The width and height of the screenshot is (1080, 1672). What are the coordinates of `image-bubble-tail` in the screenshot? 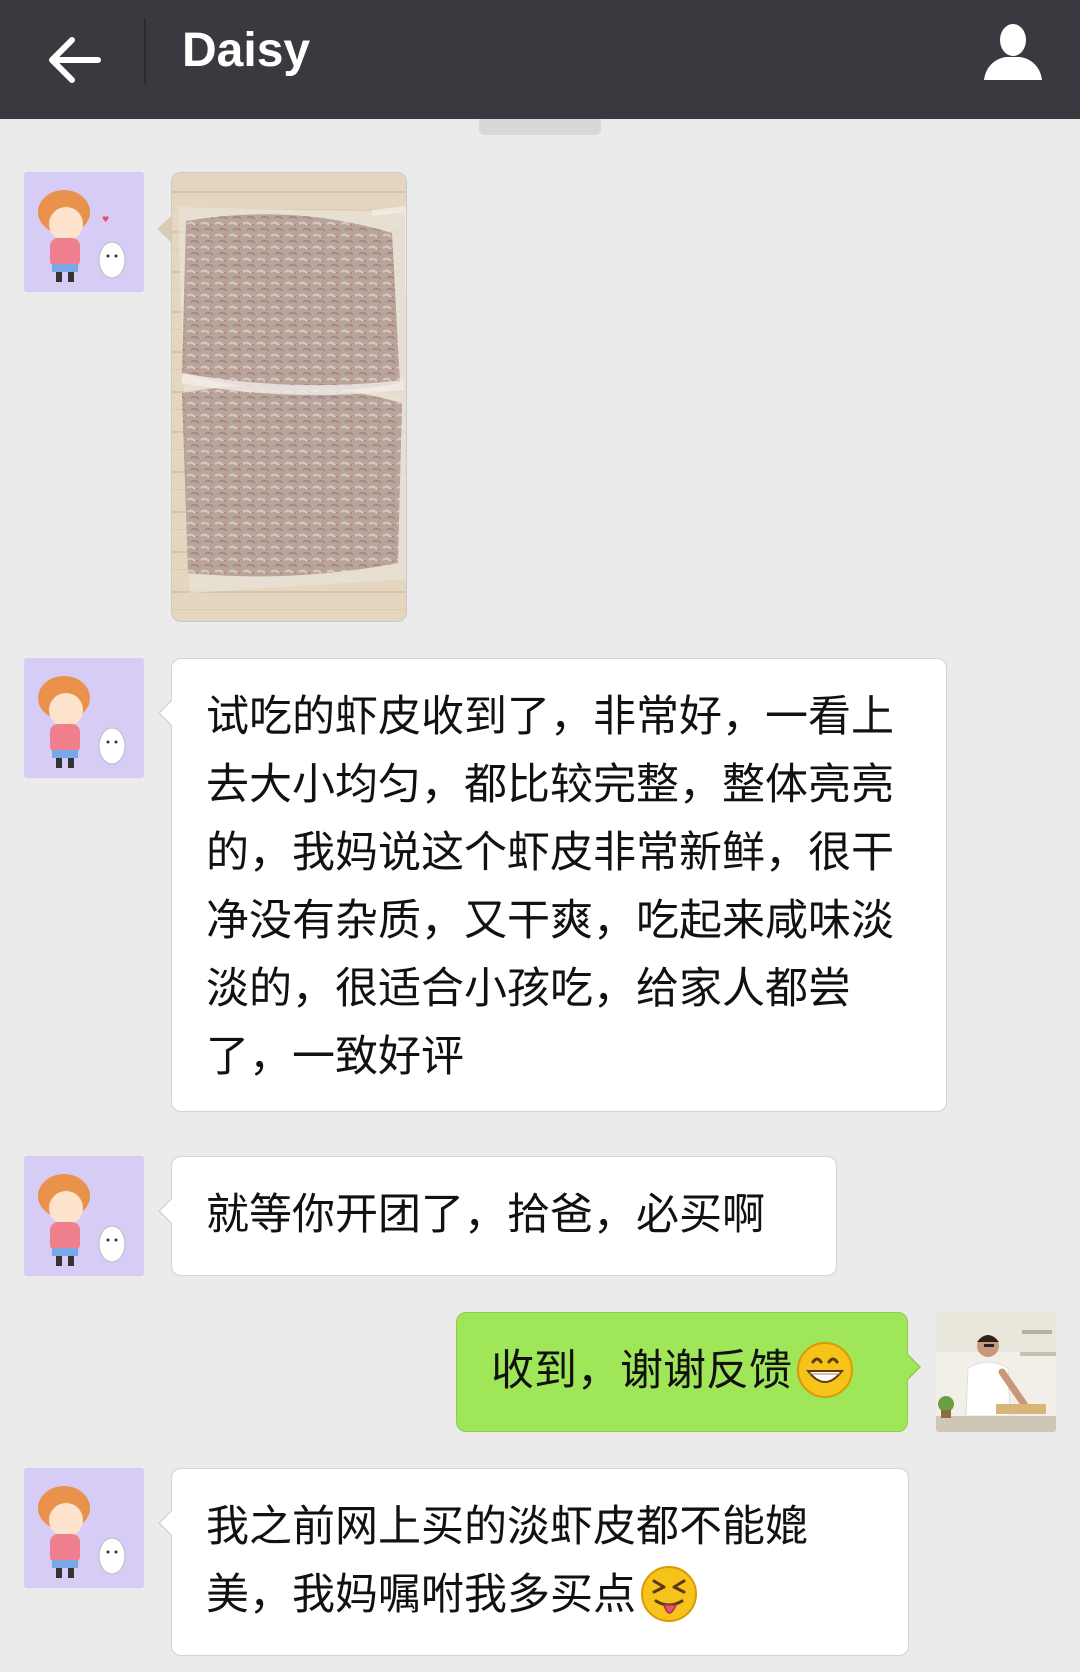 It's located at (164, 229).